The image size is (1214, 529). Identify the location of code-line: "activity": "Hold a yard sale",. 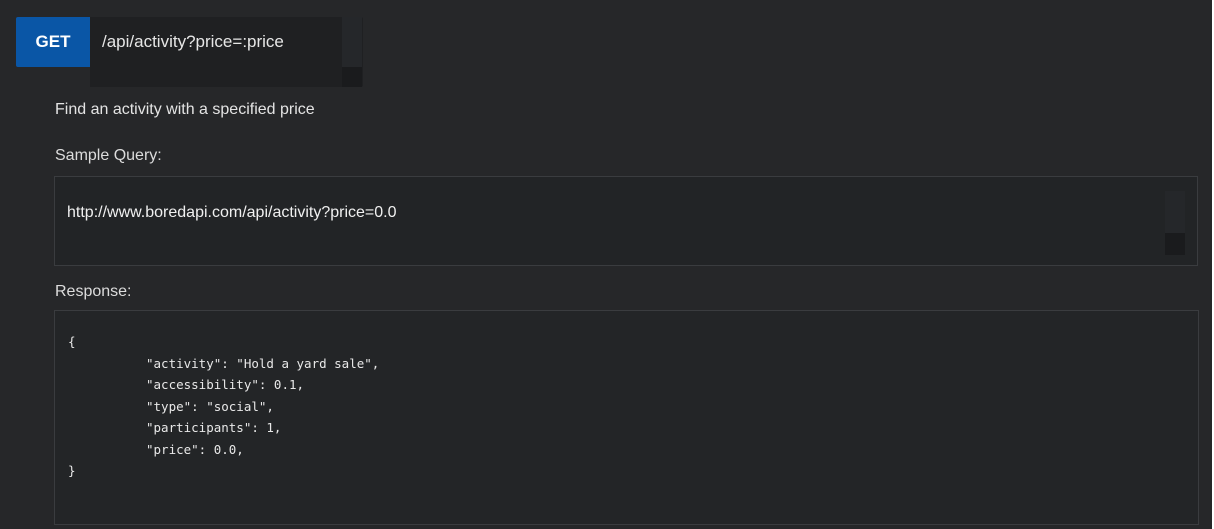
(263, 363).